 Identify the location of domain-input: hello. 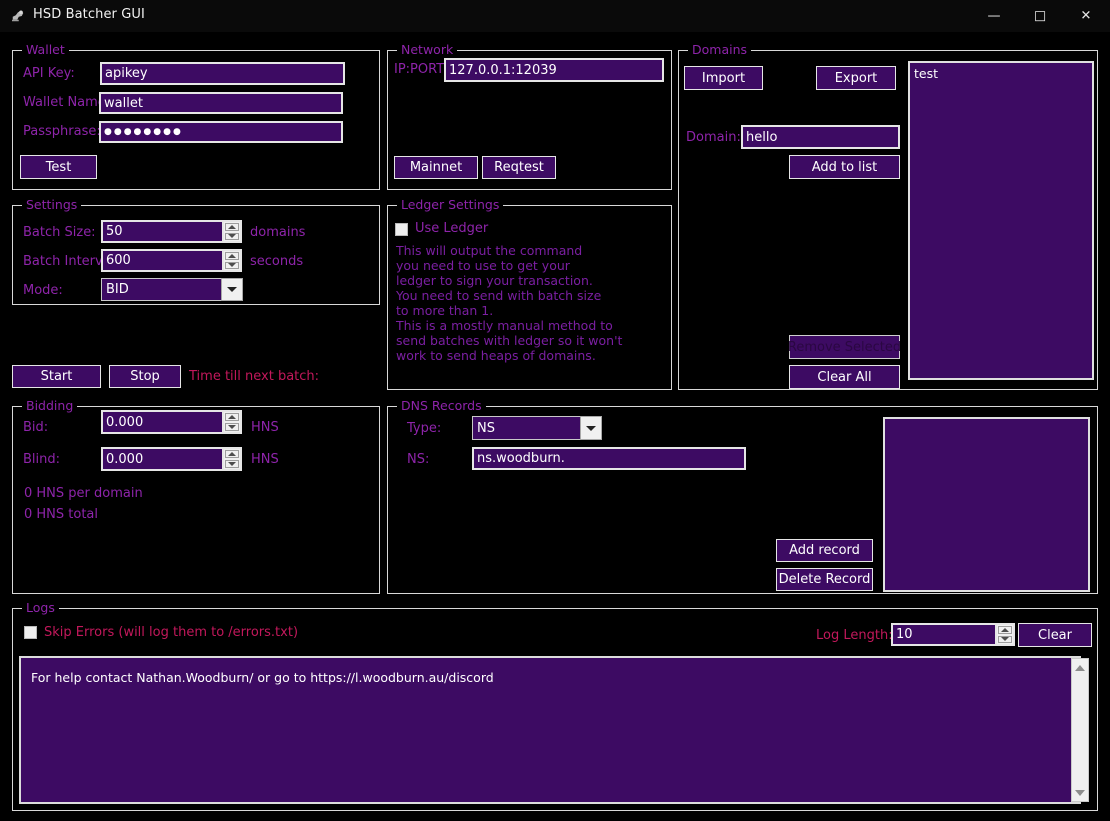
(820, 137).